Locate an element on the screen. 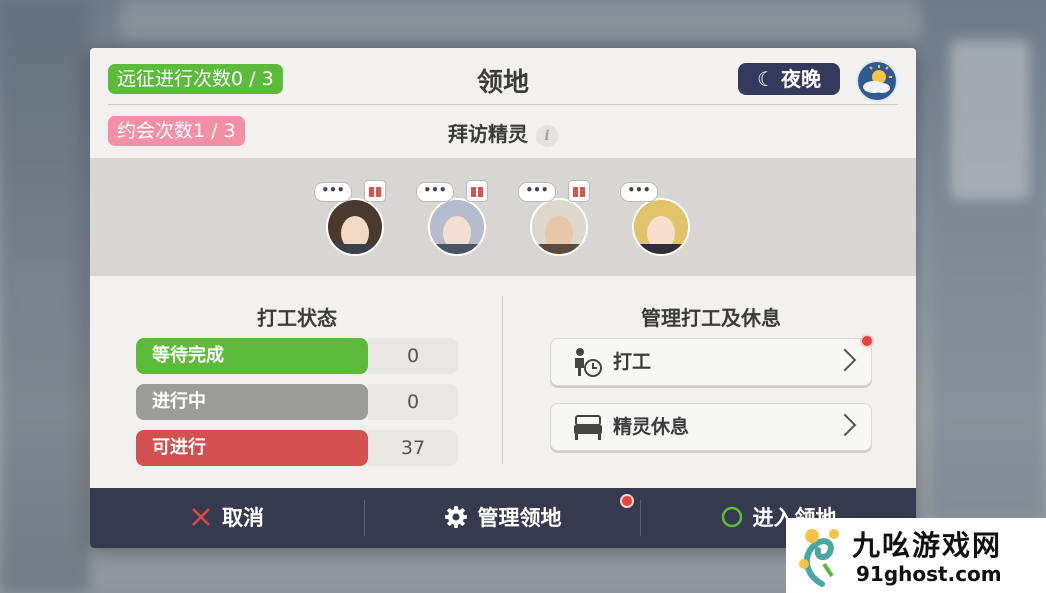  status-value: 37 is located at coordinates (413, 448).